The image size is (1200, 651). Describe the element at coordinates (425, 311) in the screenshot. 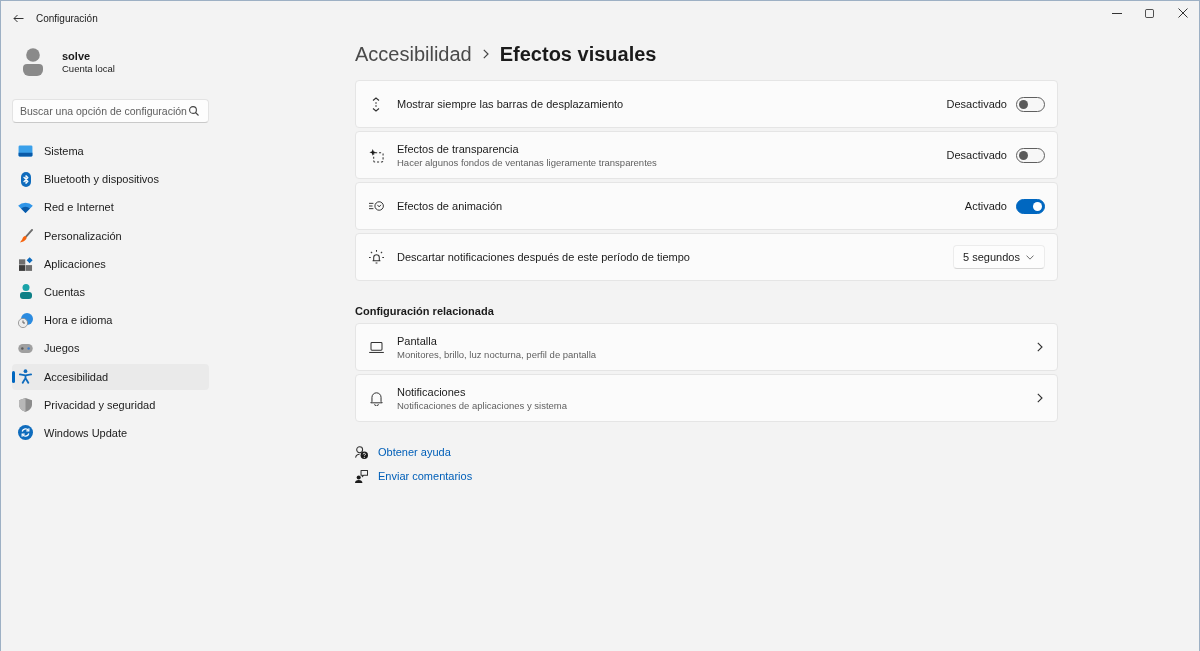

I see `section-heading: Configuración relacionada` at that location.